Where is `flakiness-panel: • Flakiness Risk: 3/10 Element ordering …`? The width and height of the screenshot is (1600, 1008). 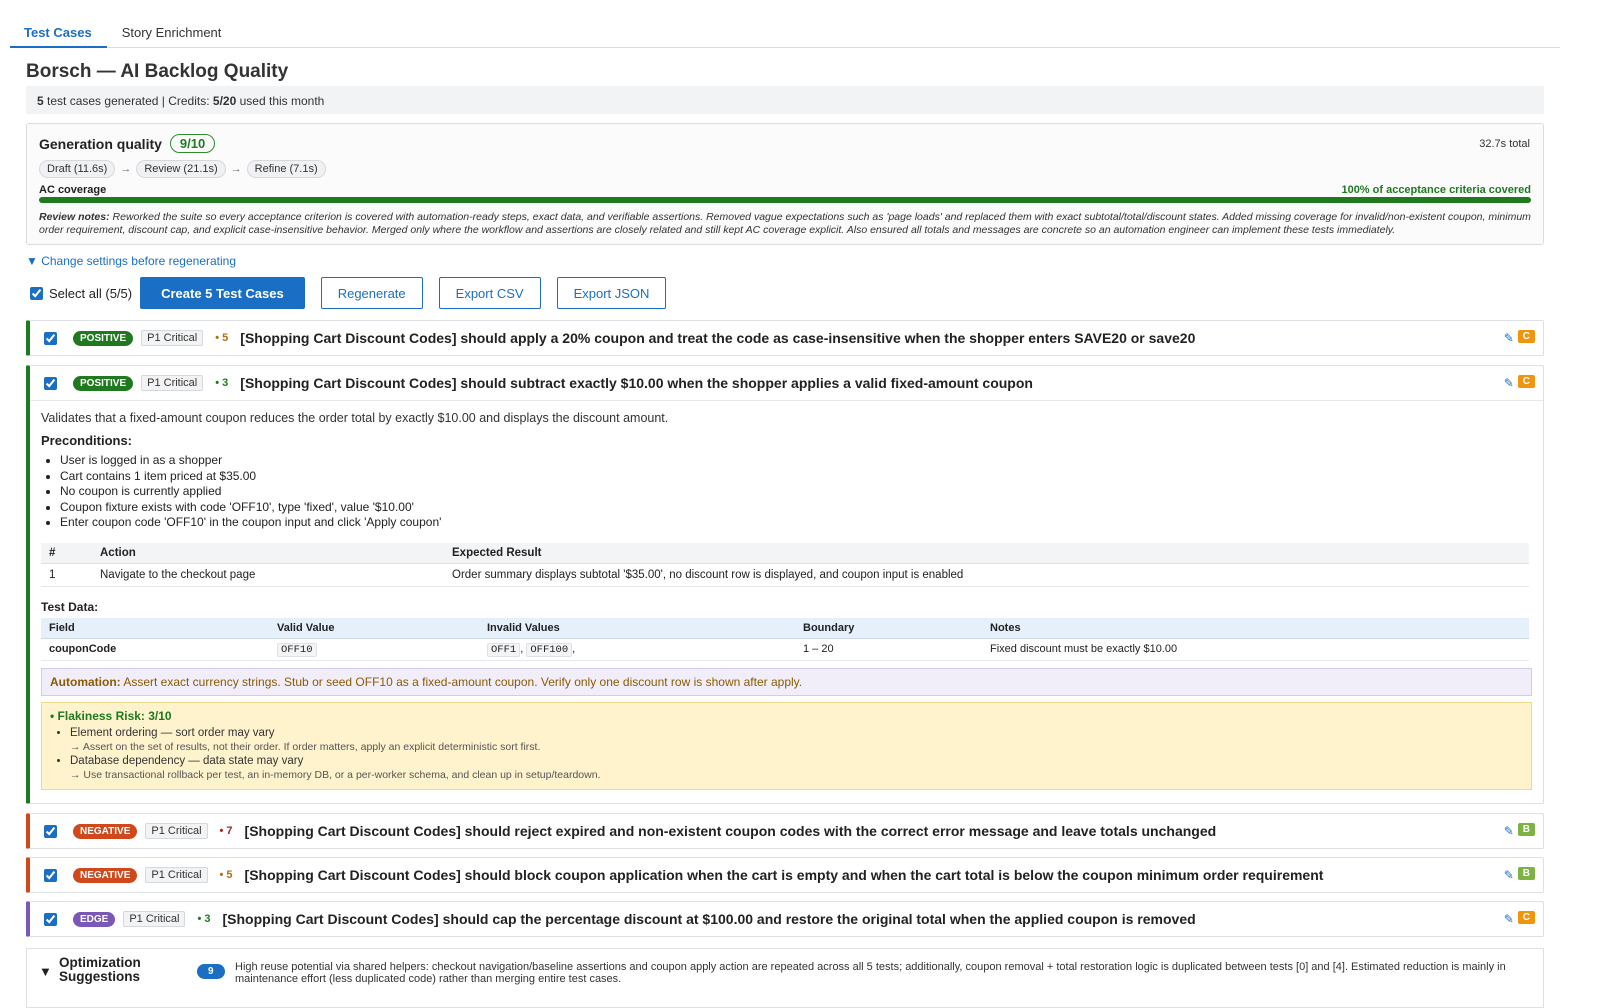 flakiness-panel: • Flakiness Risk: 3/10 Element ordering … is located at coordinates (786, 745).